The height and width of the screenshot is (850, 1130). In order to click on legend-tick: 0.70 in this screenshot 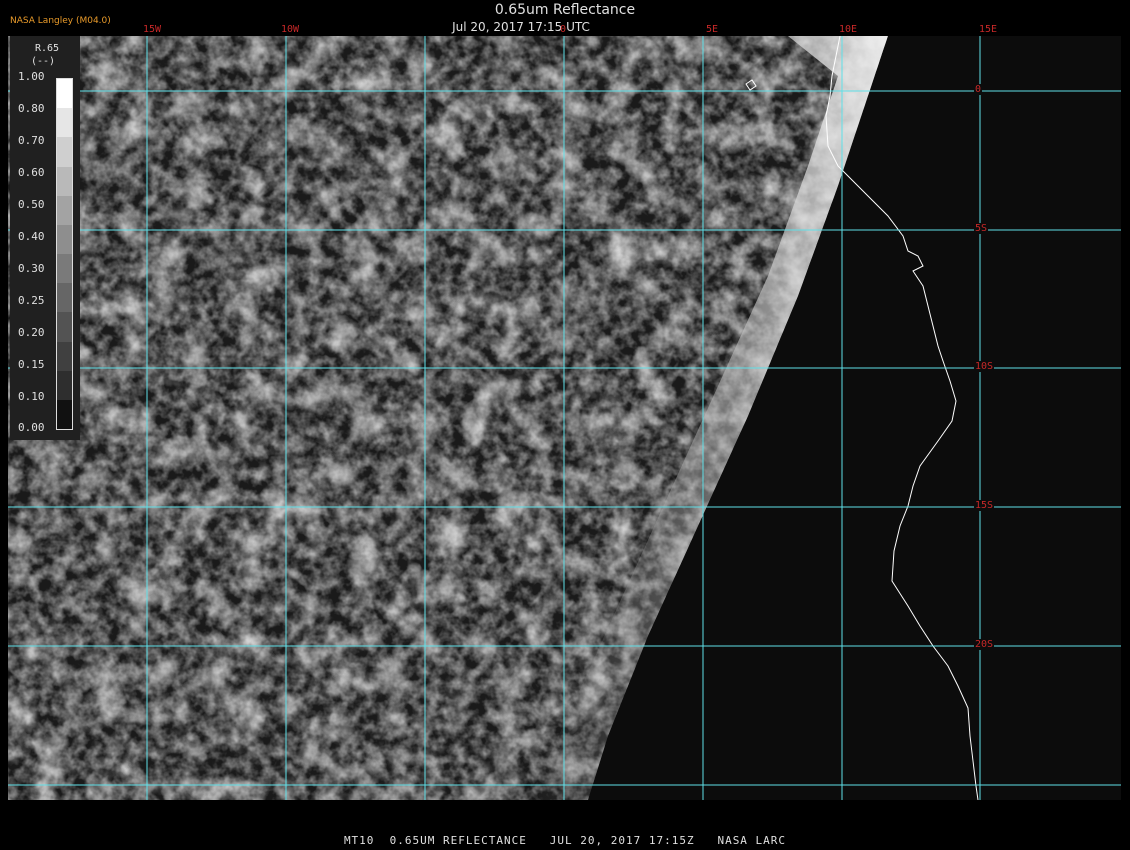, I will do `click(31, 140)`.